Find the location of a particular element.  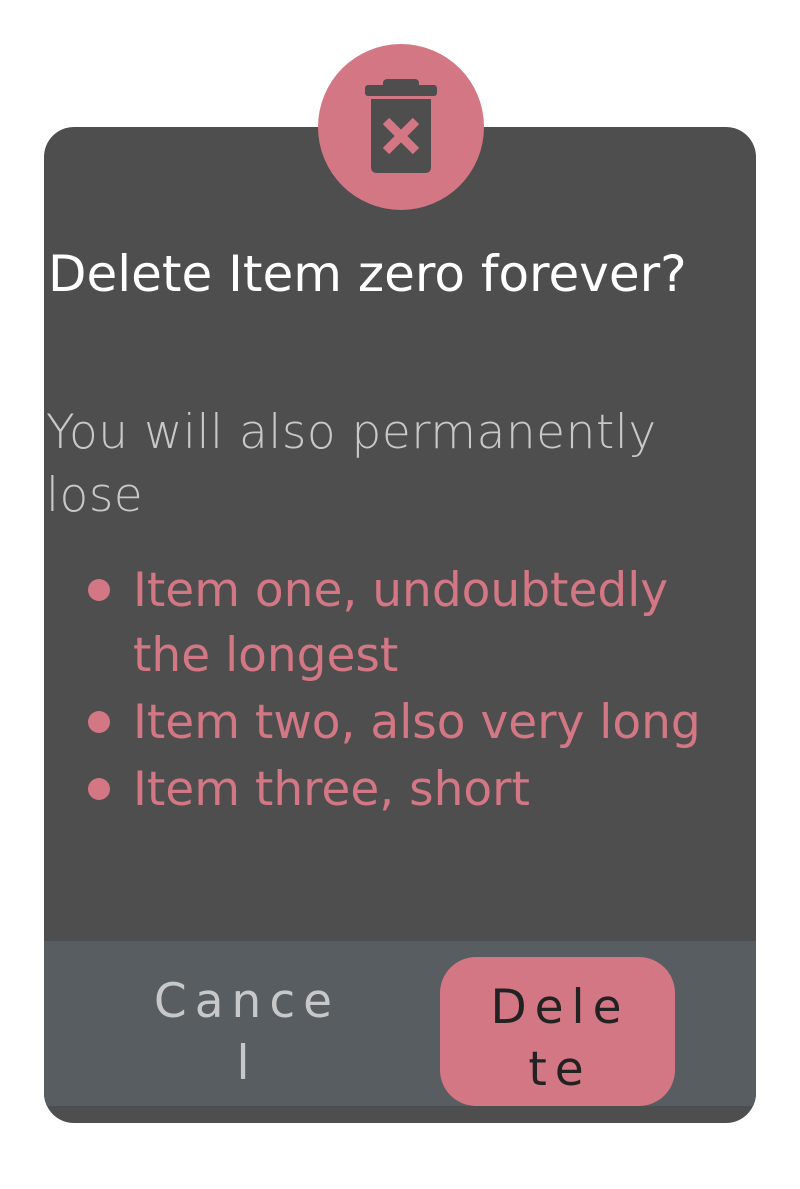

dialog-title: Delete Item zero forever? is located at coordinates (367, 274).